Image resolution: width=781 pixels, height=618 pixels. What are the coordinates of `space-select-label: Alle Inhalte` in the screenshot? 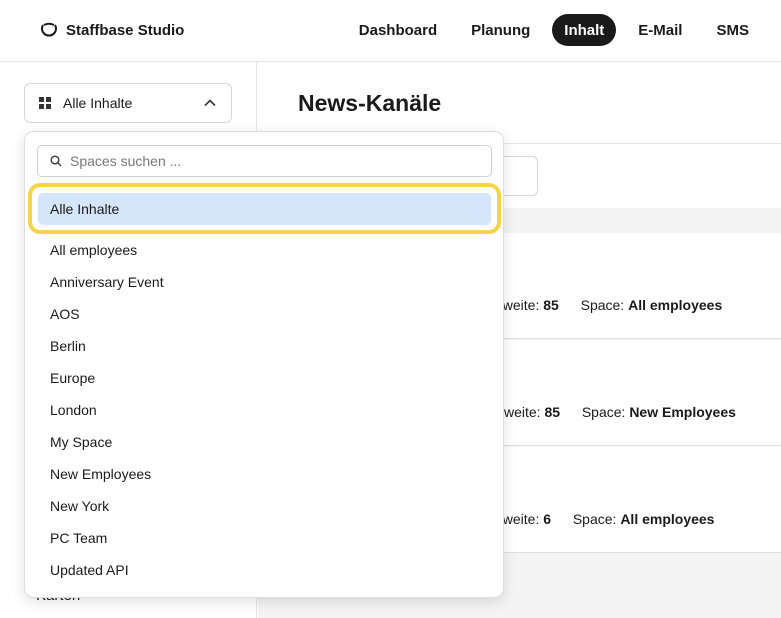 It's located at (98, 103).